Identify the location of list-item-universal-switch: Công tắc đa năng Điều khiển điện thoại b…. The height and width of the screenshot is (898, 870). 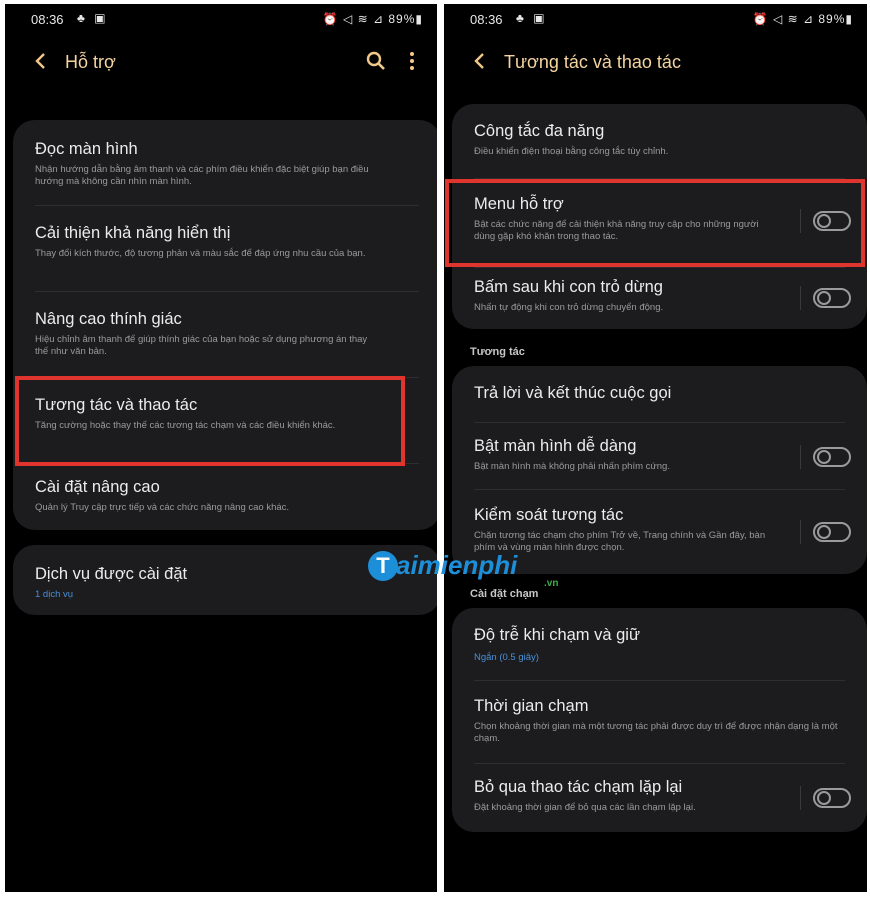
(659, 141).